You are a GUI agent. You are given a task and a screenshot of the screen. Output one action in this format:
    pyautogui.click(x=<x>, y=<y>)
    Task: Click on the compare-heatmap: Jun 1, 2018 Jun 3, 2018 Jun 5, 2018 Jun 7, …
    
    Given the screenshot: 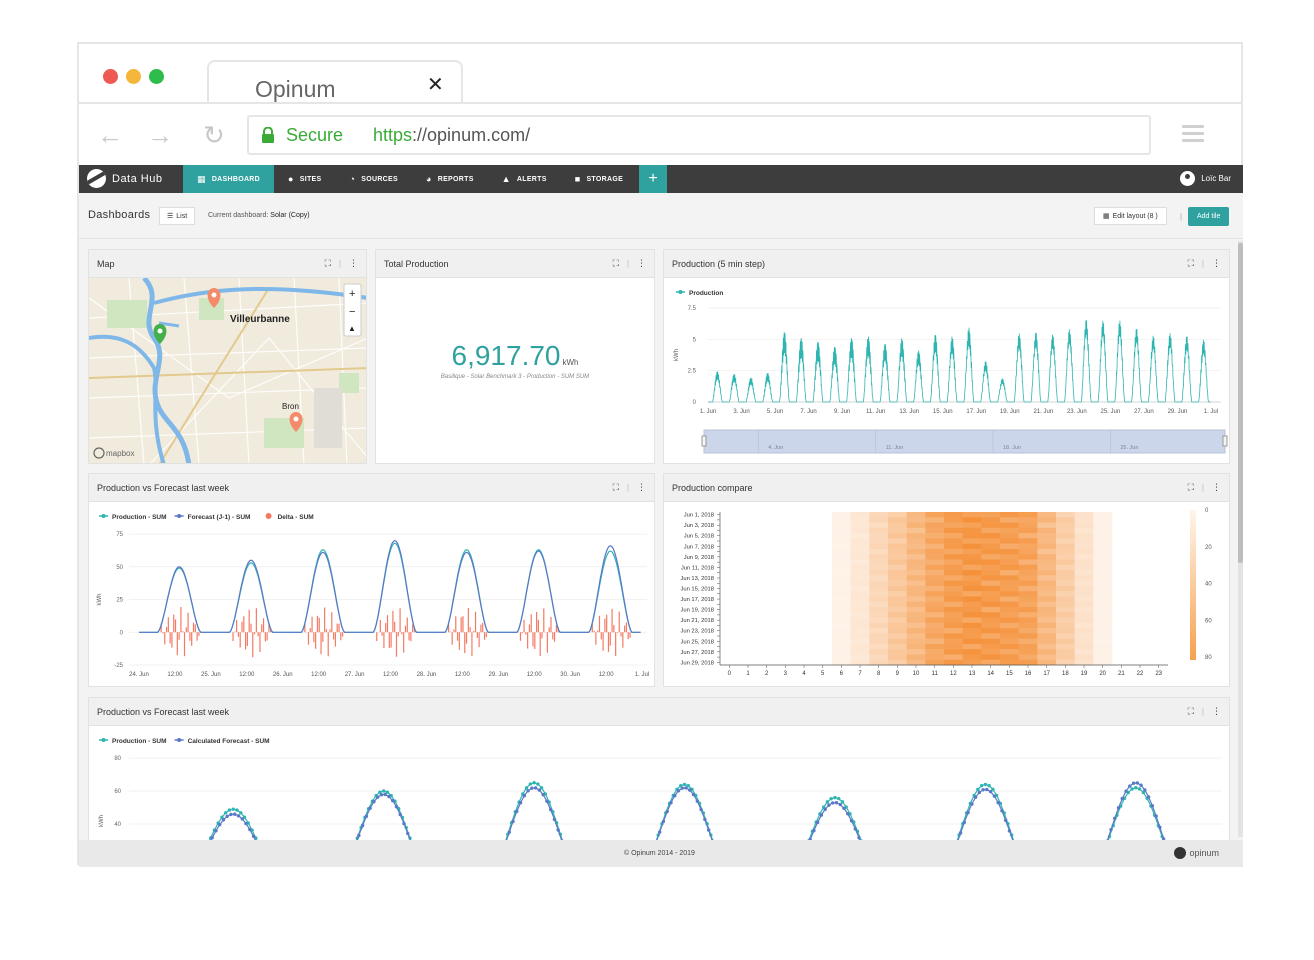 What is the action you would take?
    pyautogui.click(x=946, y=594)
    